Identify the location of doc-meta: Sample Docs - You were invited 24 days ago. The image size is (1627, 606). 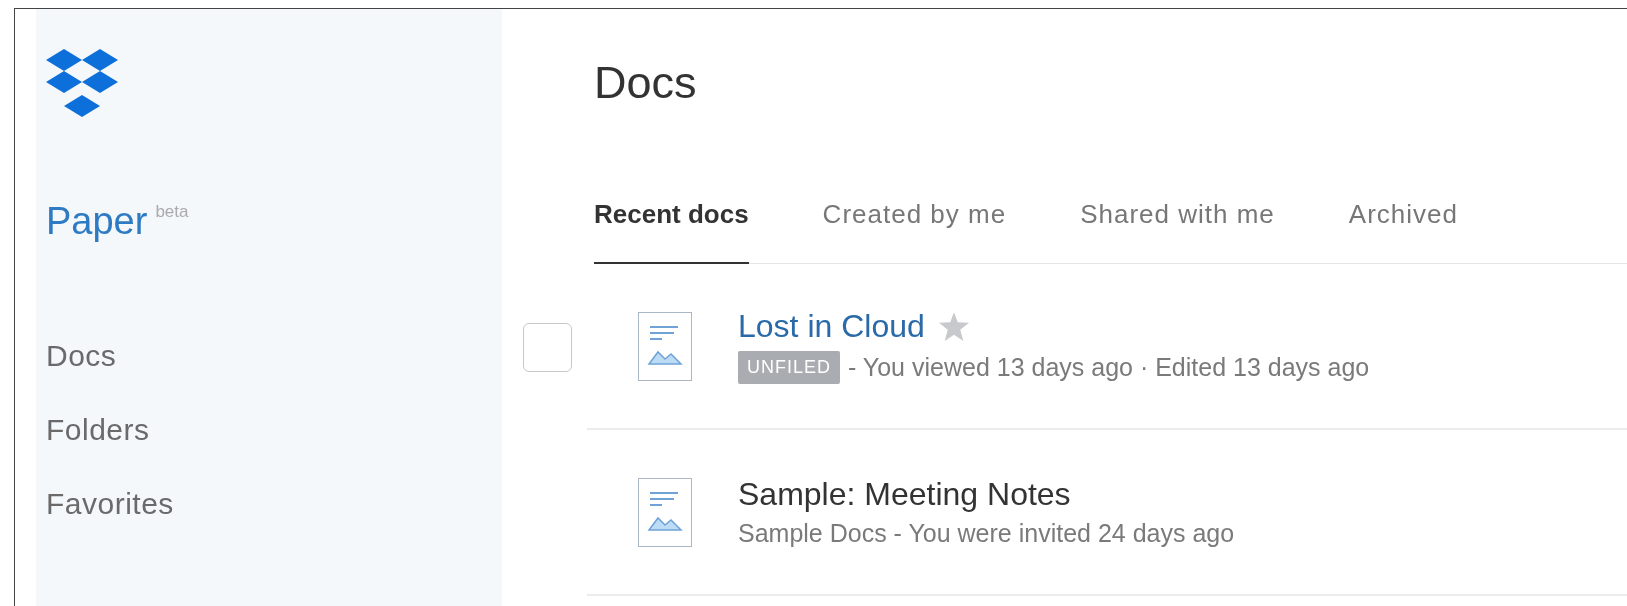
(986, 533).